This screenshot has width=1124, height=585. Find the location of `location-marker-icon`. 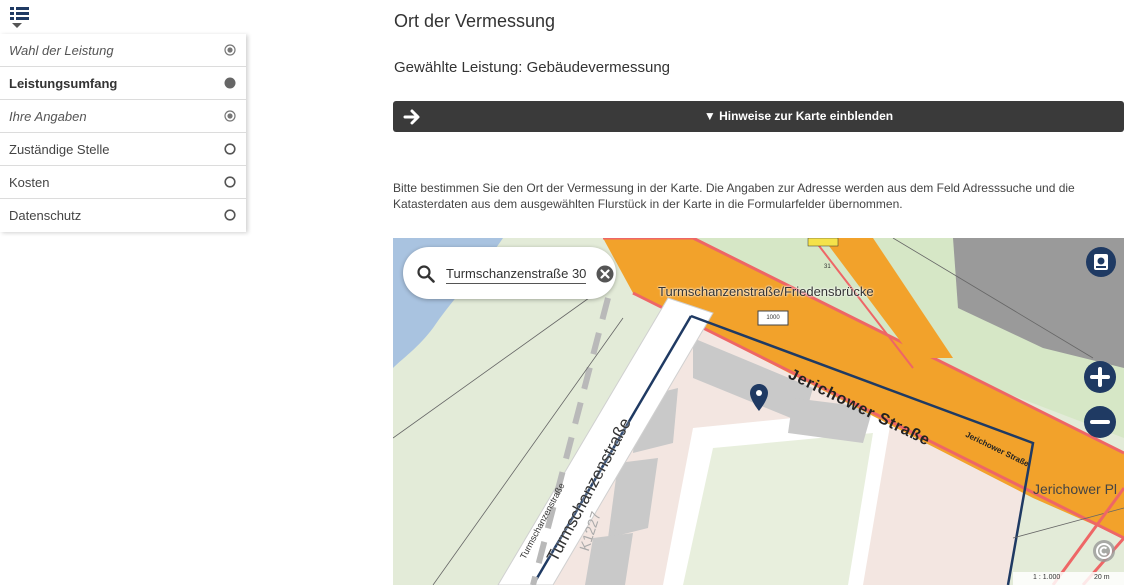

location-marker-icon is located at coordinates (759, 397).